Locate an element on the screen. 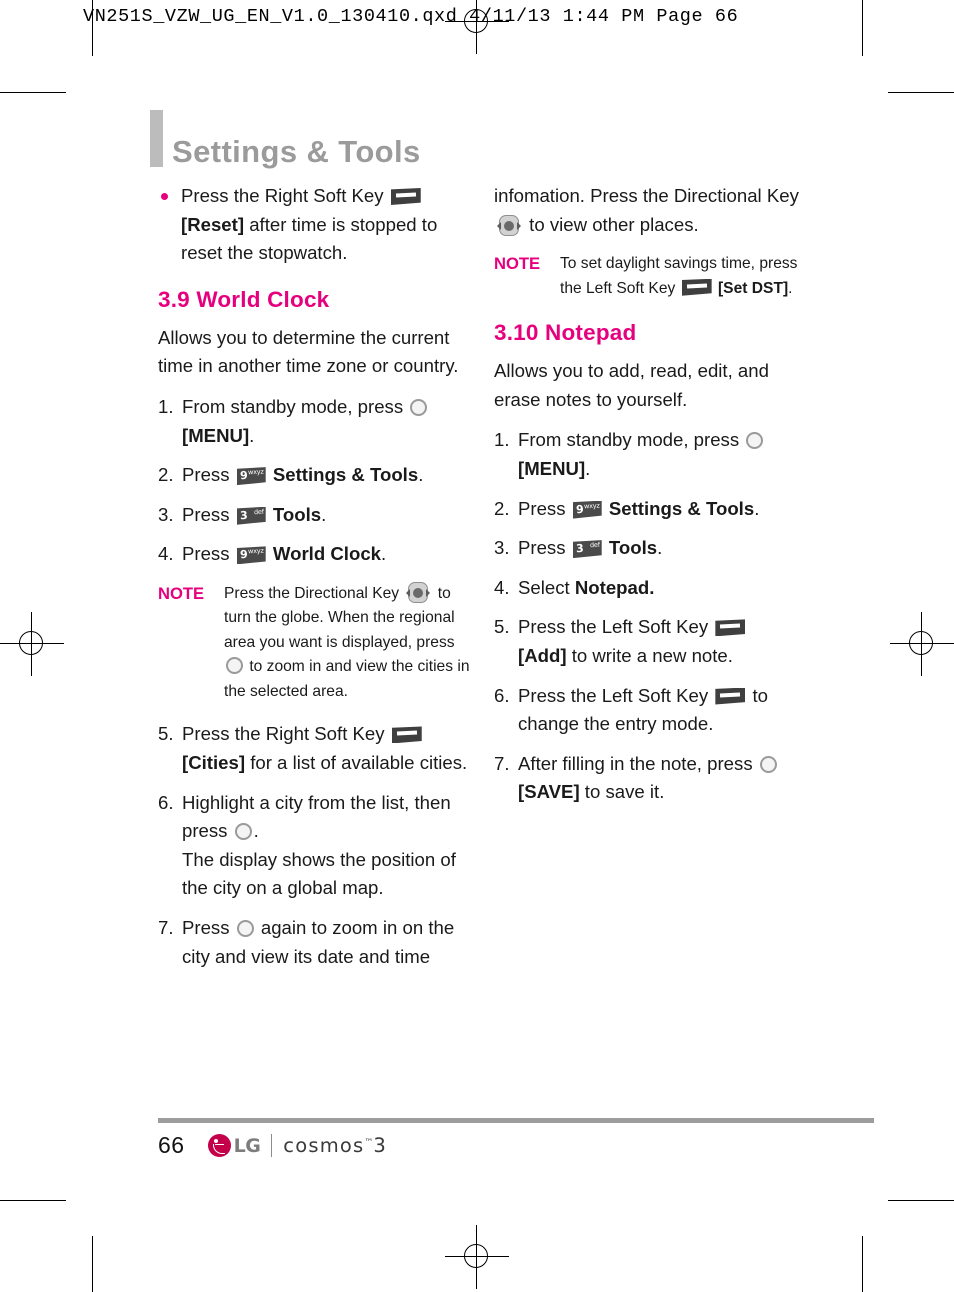  keypad-letters: wxyz is located at coordinates (255, 472).